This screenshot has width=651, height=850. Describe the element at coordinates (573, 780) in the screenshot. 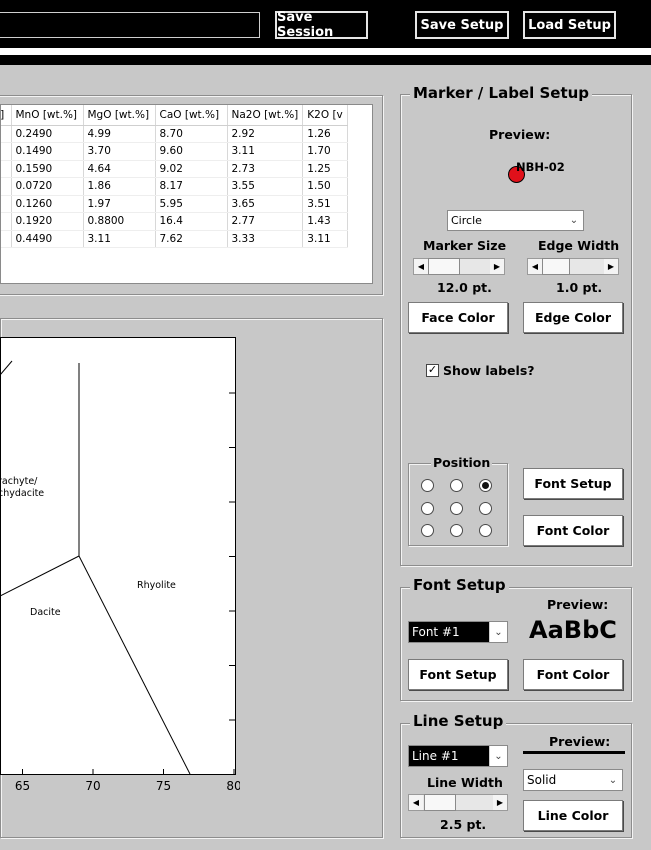

I see `line-style-select: Solid ⌄` at that location.